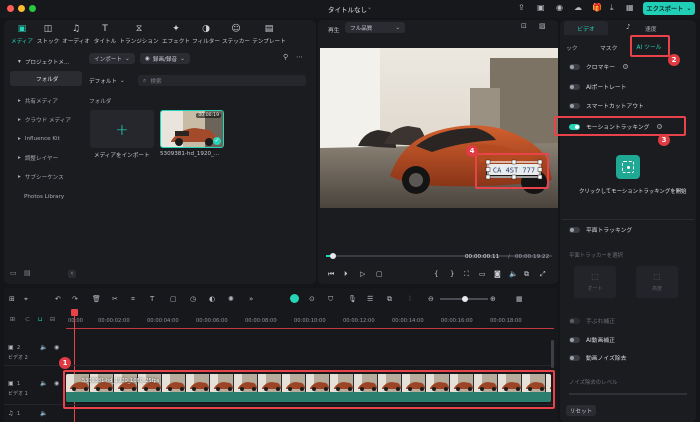 The image size is (700, 422). What do you see at coordinates (193, 299) in the screenshot?
I see `speed-icon: ◷` at bounding box center [193, 299].